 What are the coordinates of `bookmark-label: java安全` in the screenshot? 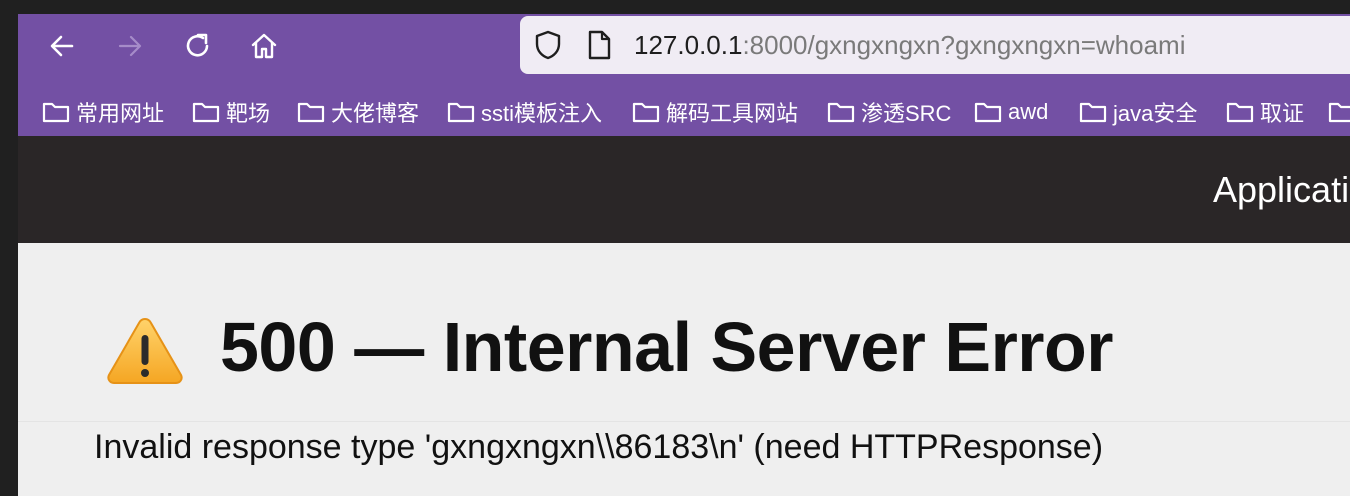 It's located at (1155, 113).